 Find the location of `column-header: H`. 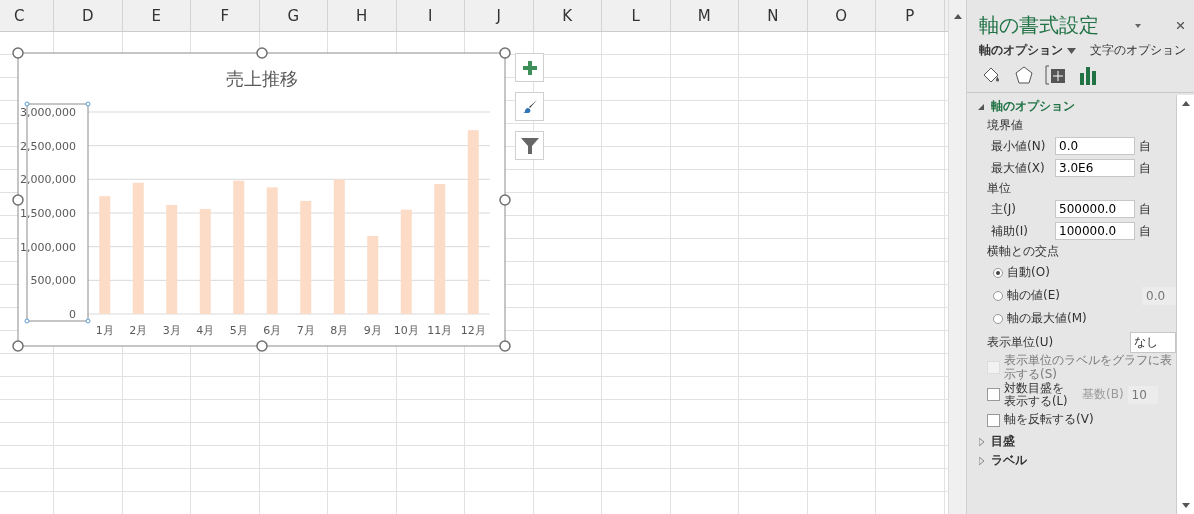

column-header: H is located at coordinates (362, 15).